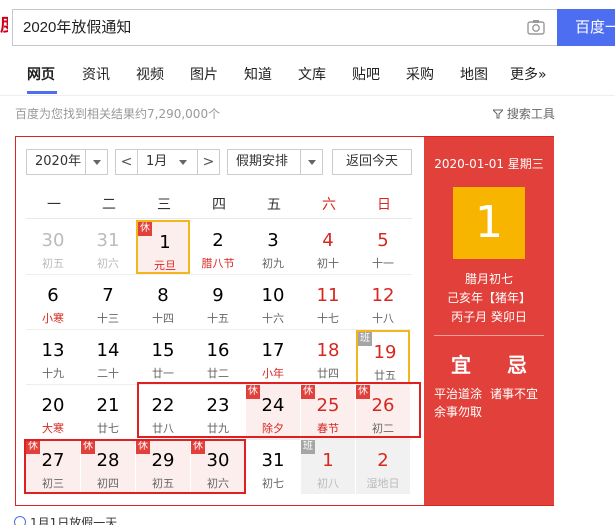 Image resolution: width=615 pixels, height=525 pixels. I want to click on day-number: 18, so click(328, 350).